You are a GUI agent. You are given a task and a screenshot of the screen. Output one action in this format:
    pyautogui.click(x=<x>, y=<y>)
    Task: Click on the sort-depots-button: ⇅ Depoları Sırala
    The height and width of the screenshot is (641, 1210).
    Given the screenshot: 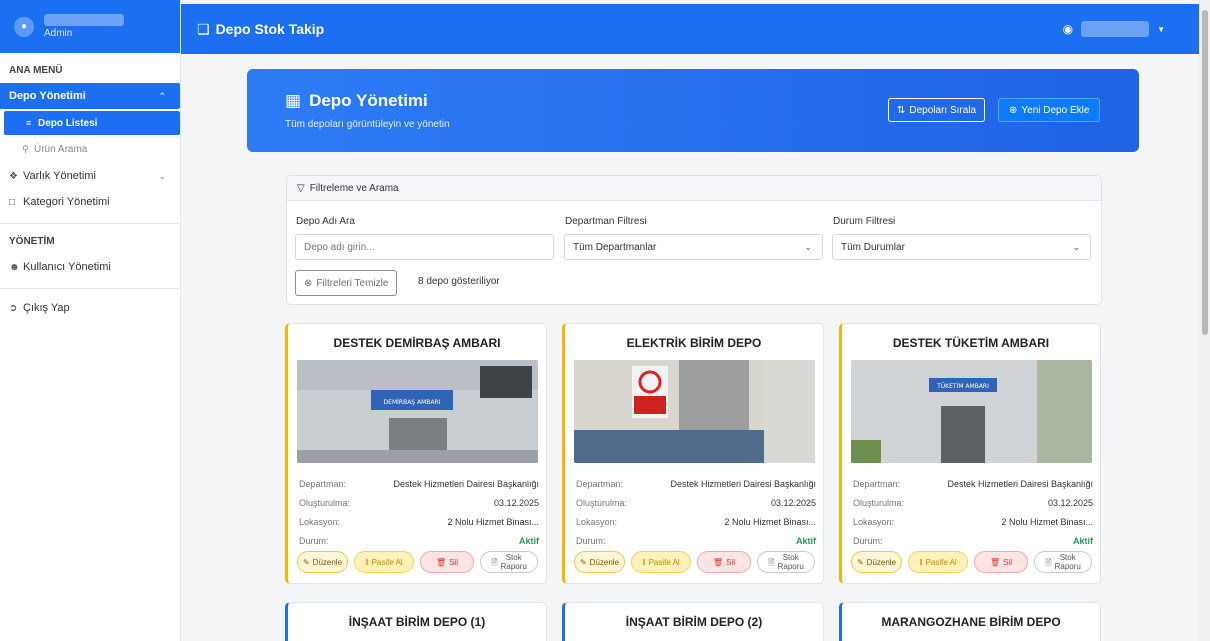 What is the action you would take?
    pyautogui.click(x=937, y=110)
    